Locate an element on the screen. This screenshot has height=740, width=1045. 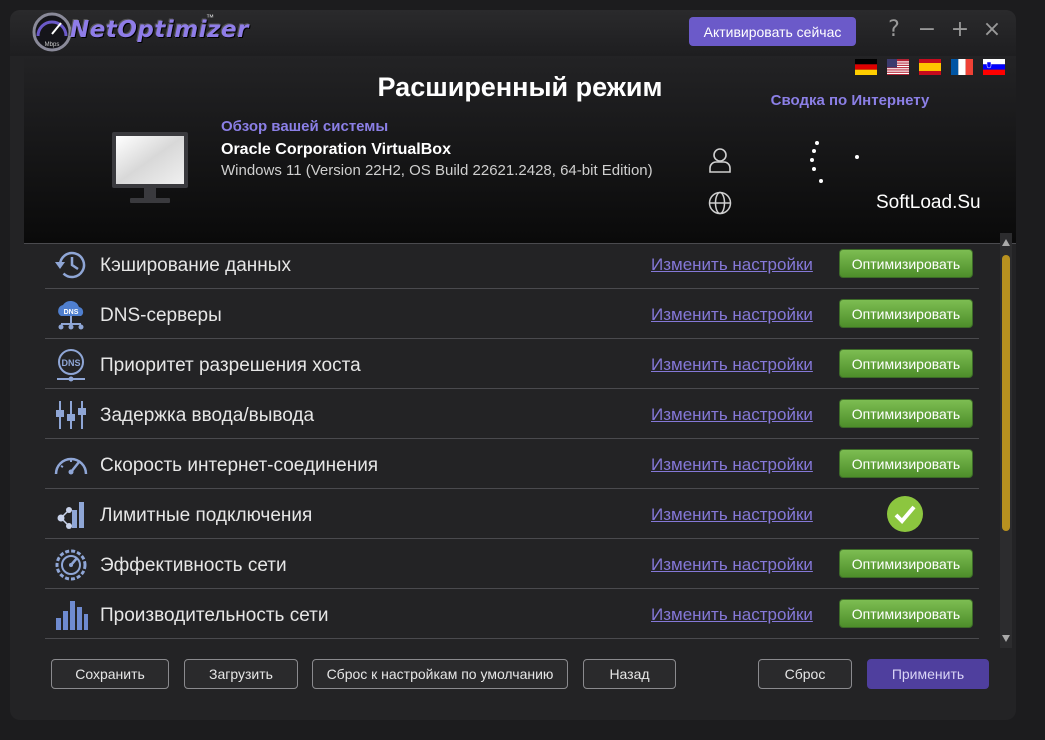
vertical-scrollbar is located at coordinates (1006, 440).